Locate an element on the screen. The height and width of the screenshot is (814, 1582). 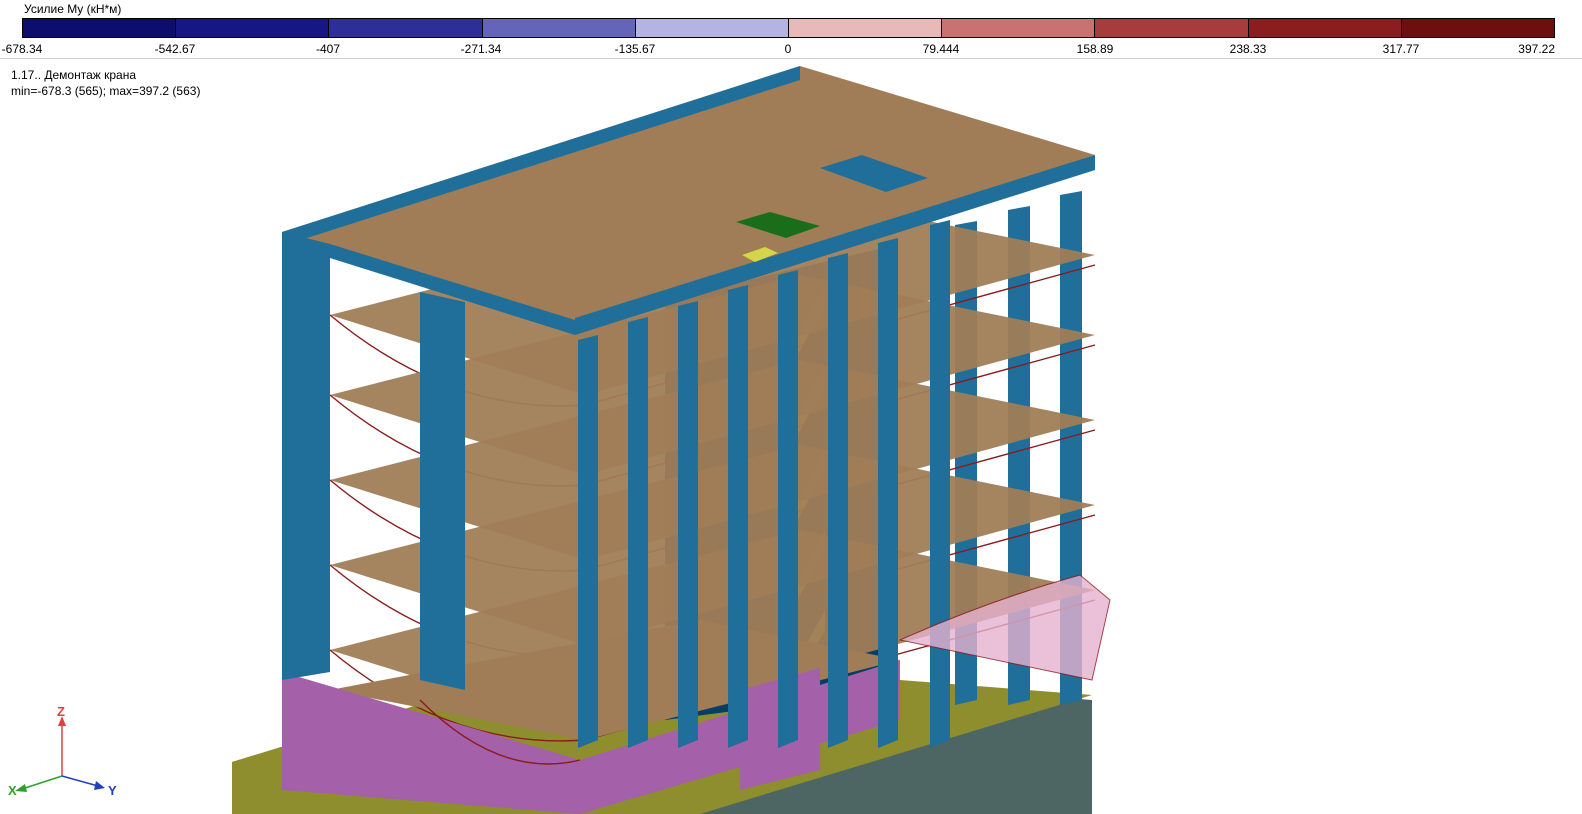
y-axis-label: Y is located at coordinates (112, 790).